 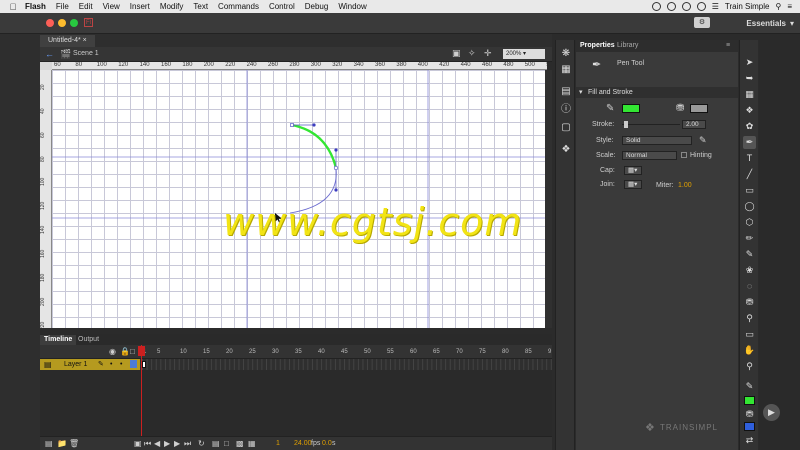 I want to click on first-frame-icon: ⏮, so click(x=147, y=444).